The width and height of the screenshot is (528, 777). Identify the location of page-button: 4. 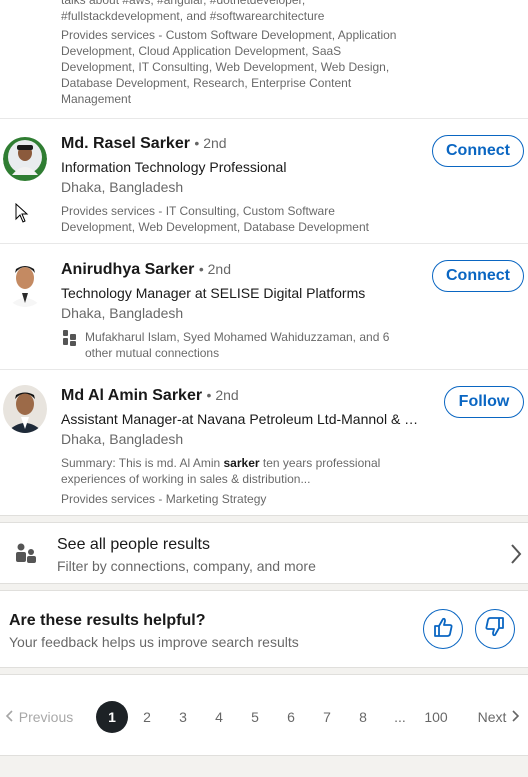
(219, 717).